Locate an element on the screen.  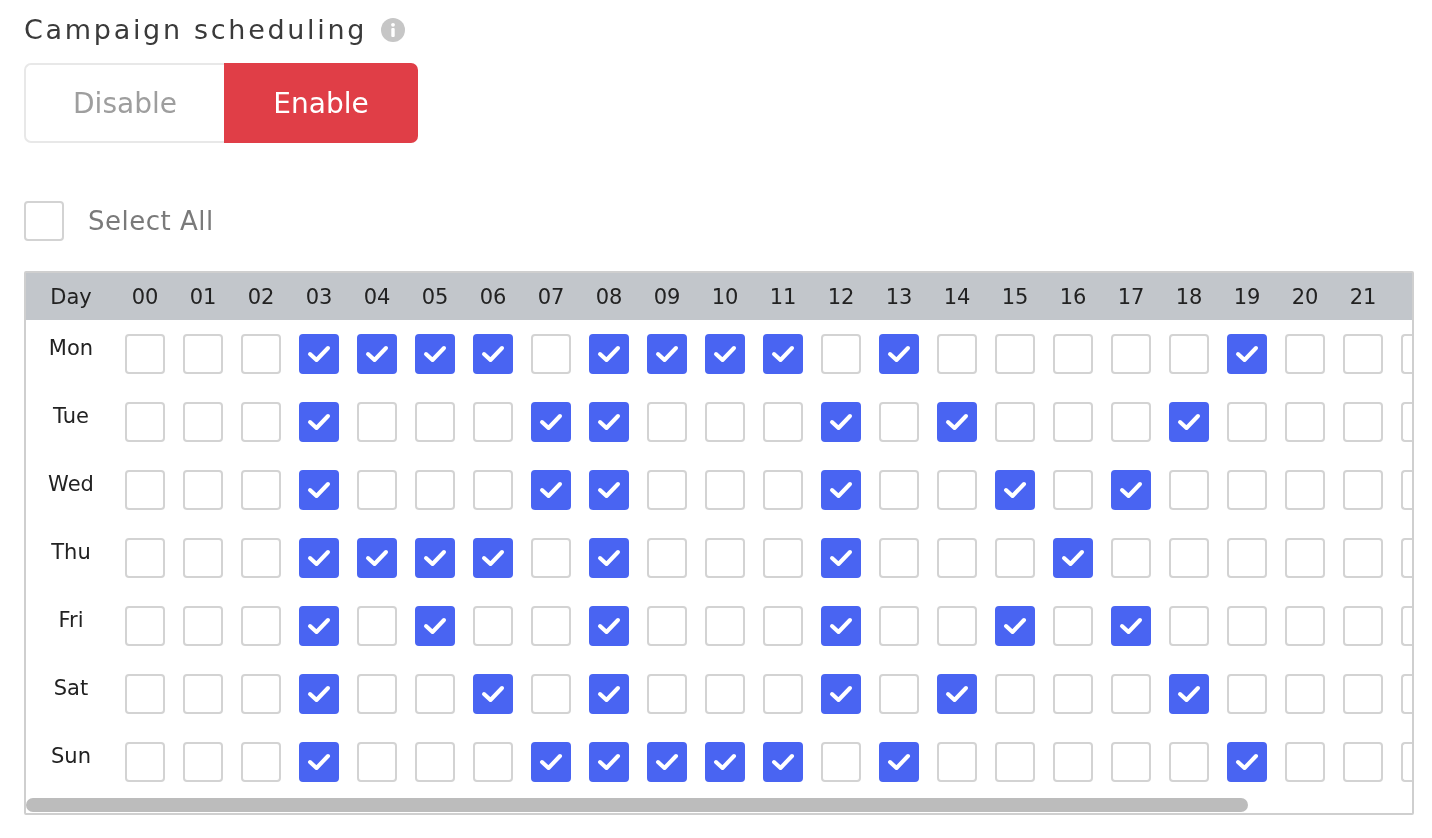
day-label: Wed is located at coordinates (71, 485).